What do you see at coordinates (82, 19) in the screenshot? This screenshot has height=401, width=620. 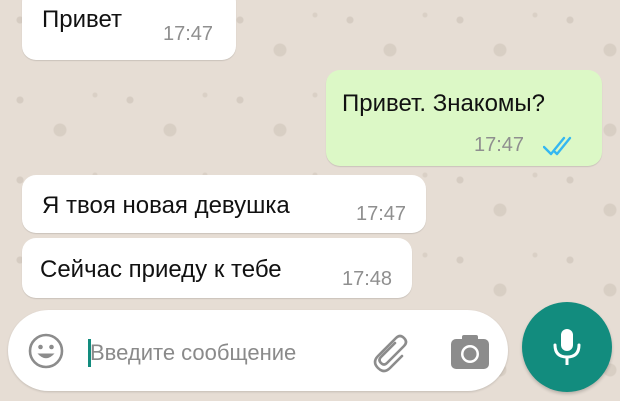 I see `message-text: Привет` at bounding box center [82, 19].